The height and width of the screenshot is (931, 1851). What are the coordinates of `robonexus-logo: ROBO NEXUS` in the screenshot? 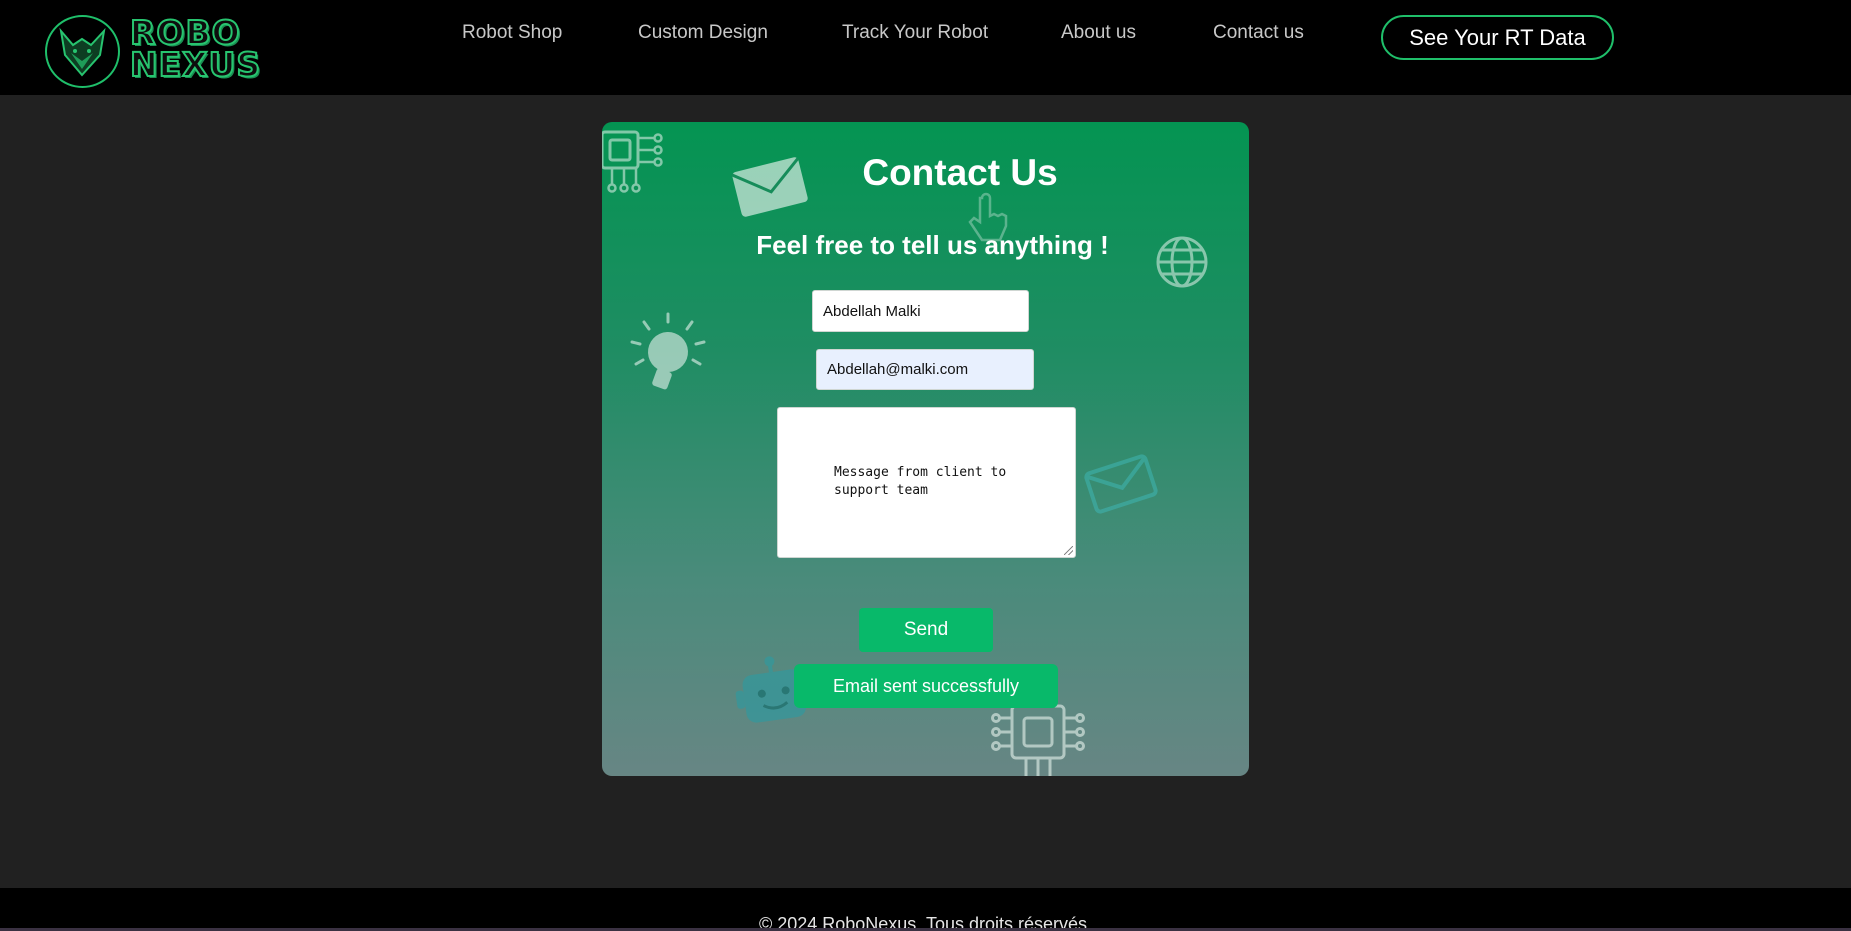 It's located at (153, 50).